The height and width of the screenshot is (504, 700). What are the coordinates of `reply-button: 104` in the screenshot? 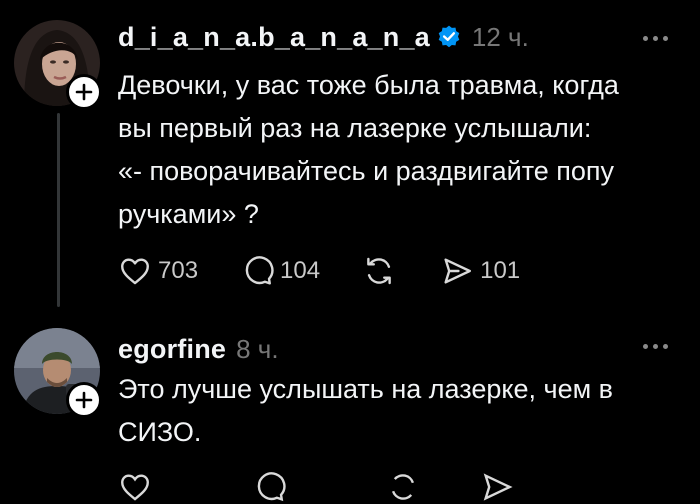 It's located at (280, 271).